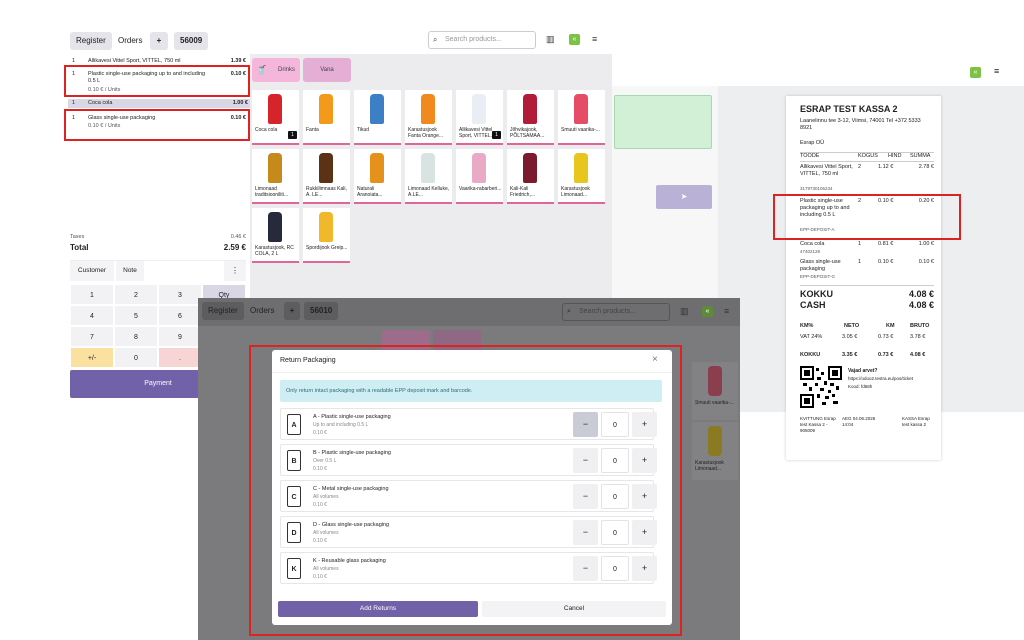  I want to click on product-tile: Karastusjook, RC COLA, 2 L, so click(275, 235).